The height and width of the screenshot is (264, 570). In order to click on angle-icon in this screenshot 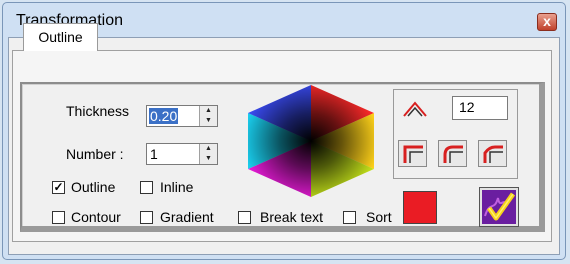, I will do `click(415, 109)`.